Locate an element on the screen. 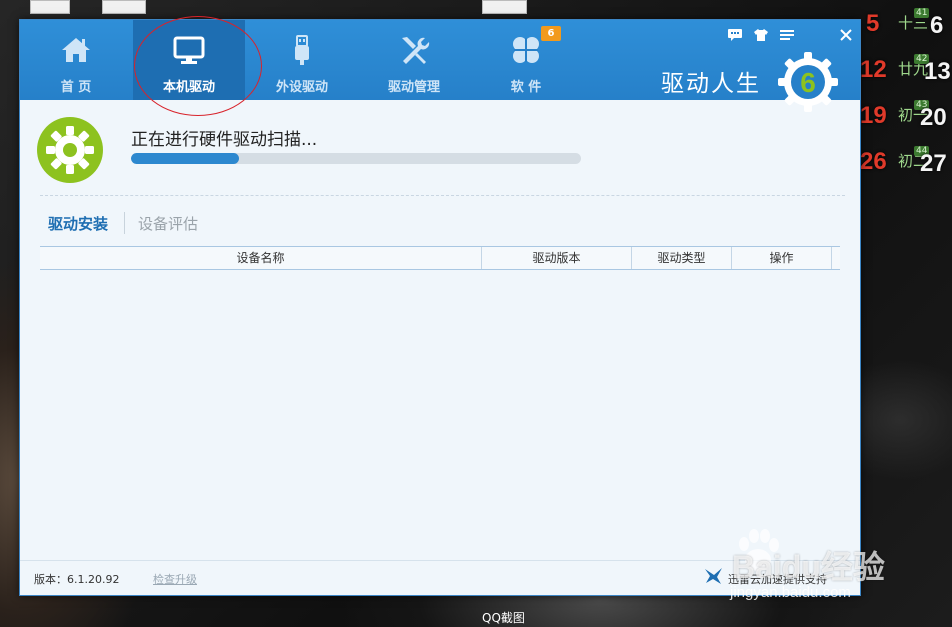  clover-icon is located at coordinates (526, 50).